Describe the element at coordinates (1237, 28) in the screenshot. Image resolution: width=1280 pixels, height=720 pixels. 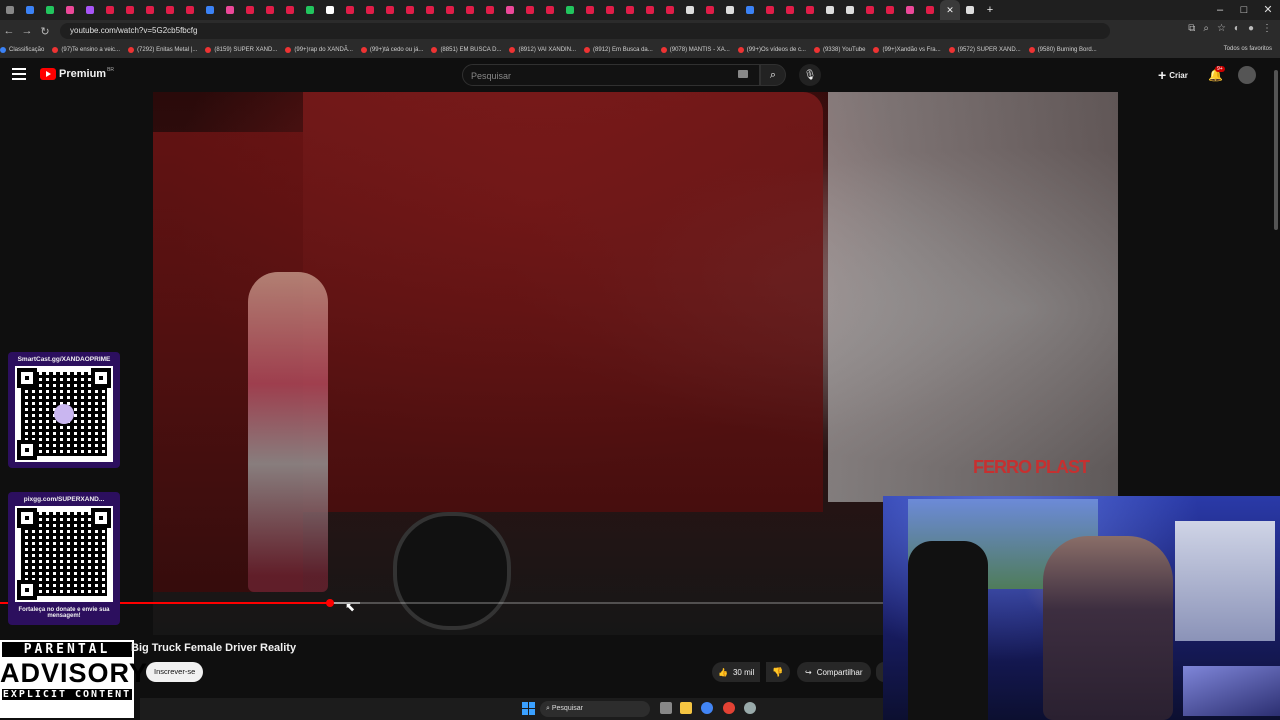
I see `extensions-icon: ◐` at that location.